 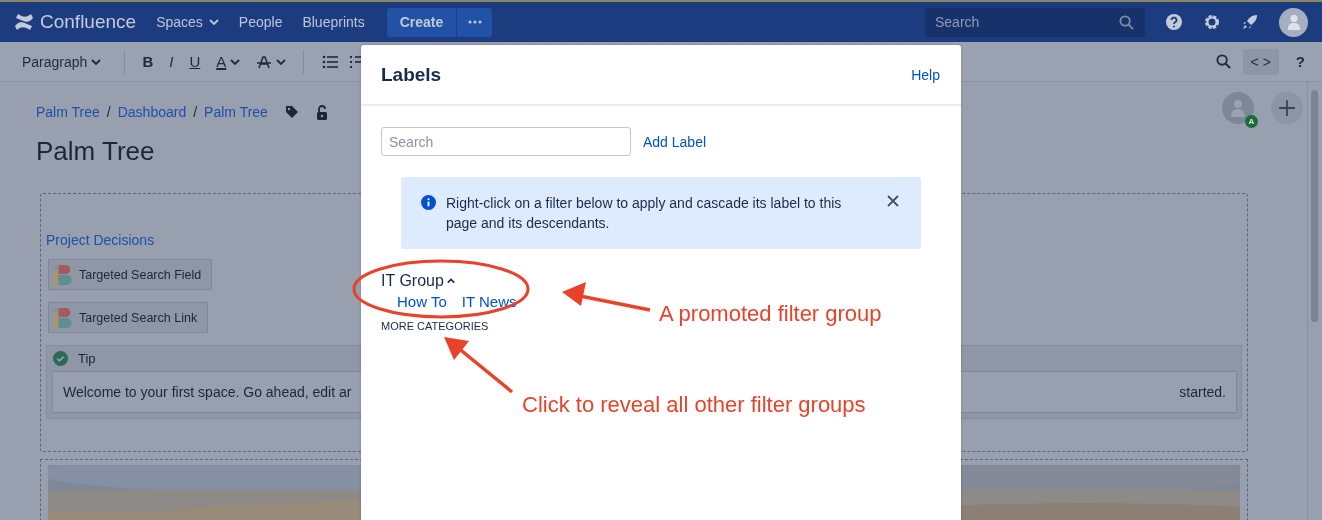 I want to click on help-icon, so click(x=1174, y=22).